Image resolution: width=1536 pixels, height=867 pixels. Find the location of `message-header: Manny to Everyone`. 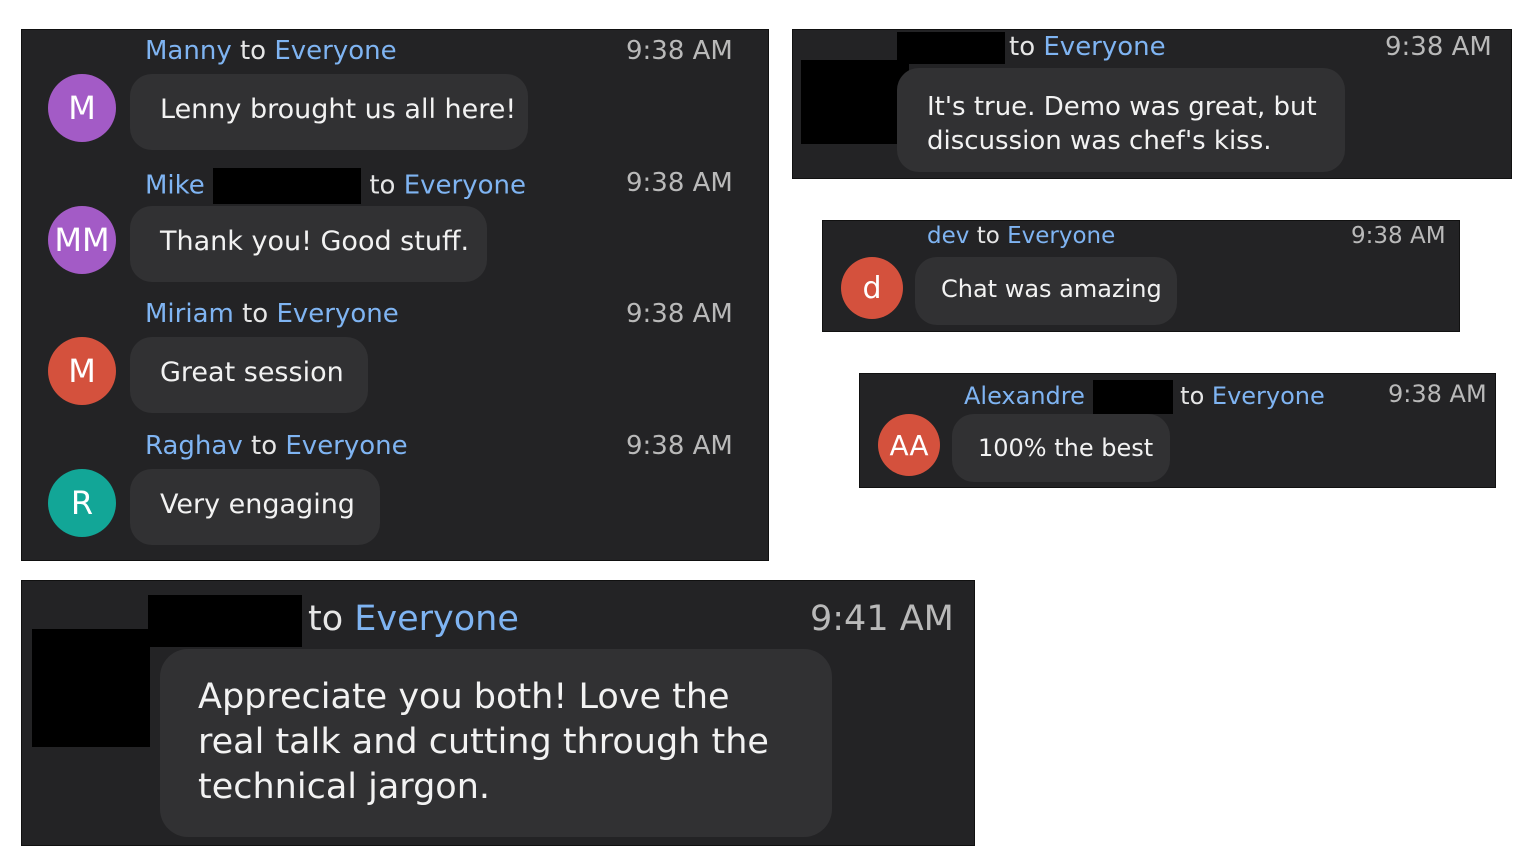

message-header: Manny to Everyone is located at coordinates (271, 51).